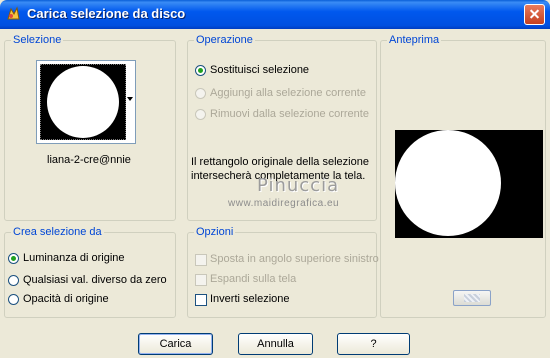 The image size is (550, 358). I want to click on radio-label-qualsiasi: Qualsiasi val. diverso da zero, so click(95, 280).